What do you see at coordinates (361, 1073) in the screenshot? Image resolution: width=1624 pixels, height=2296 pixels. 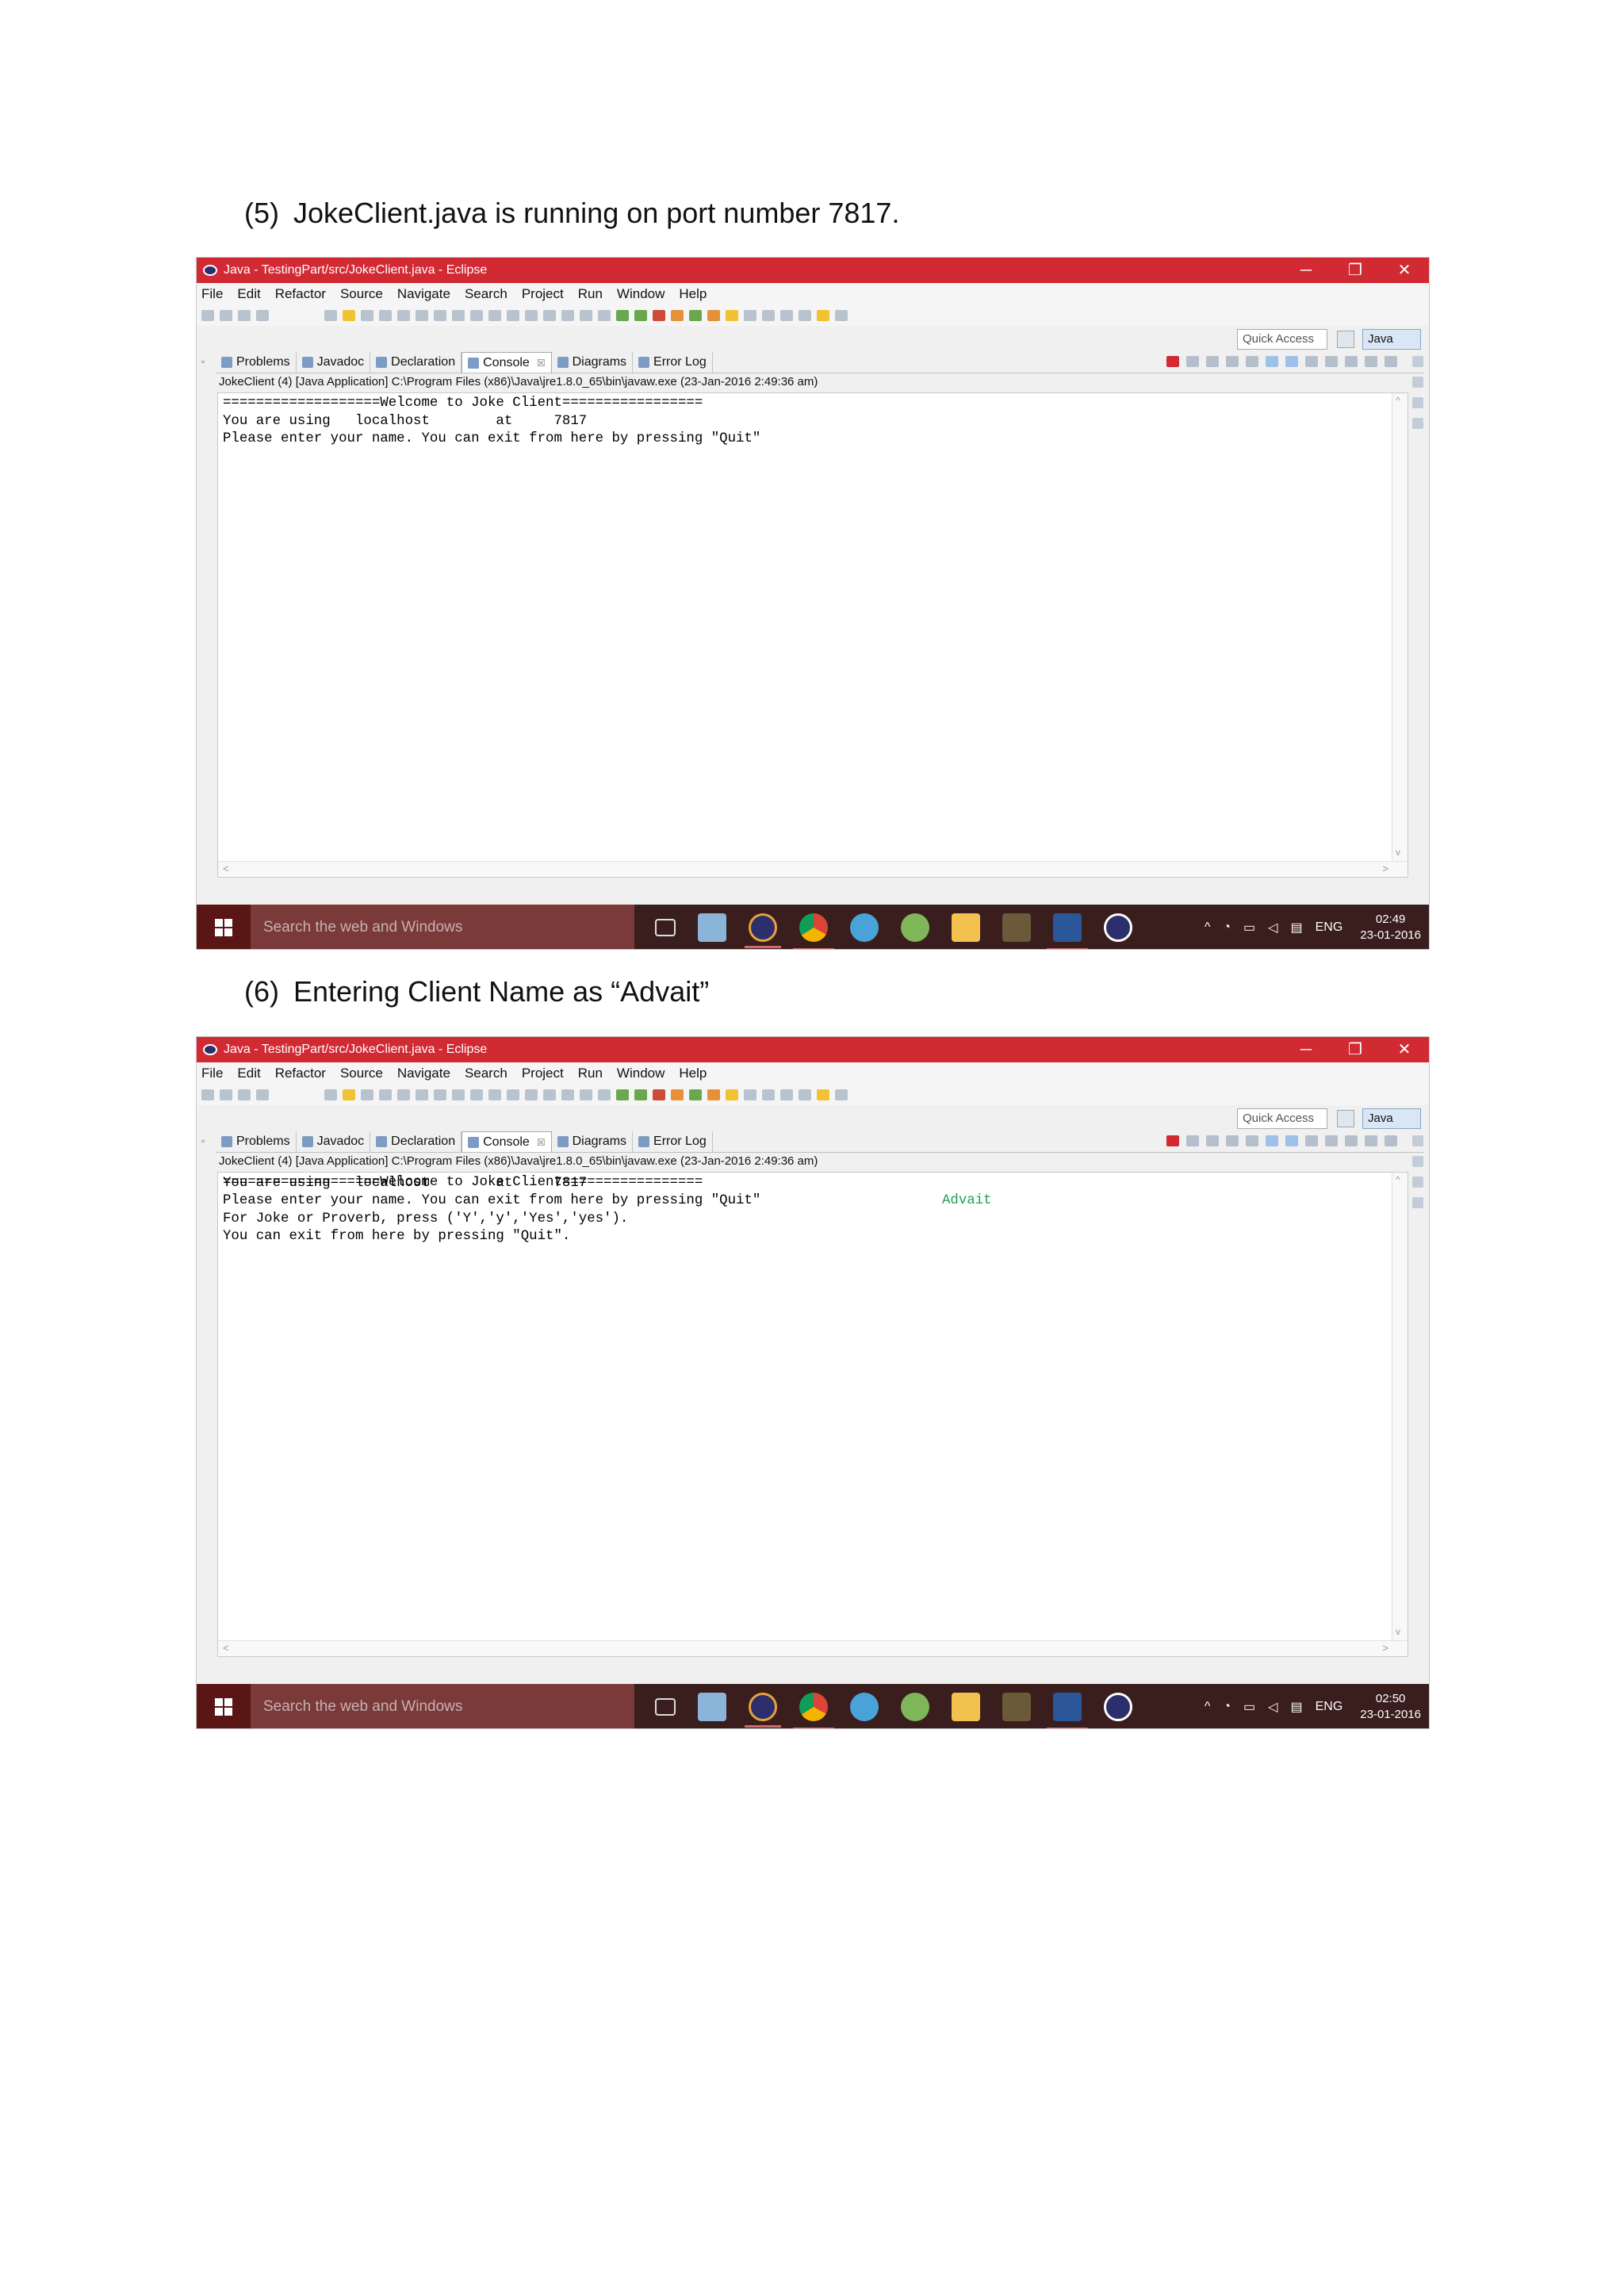 I see `menu-source: Source` at bounding box center [361, 1073].